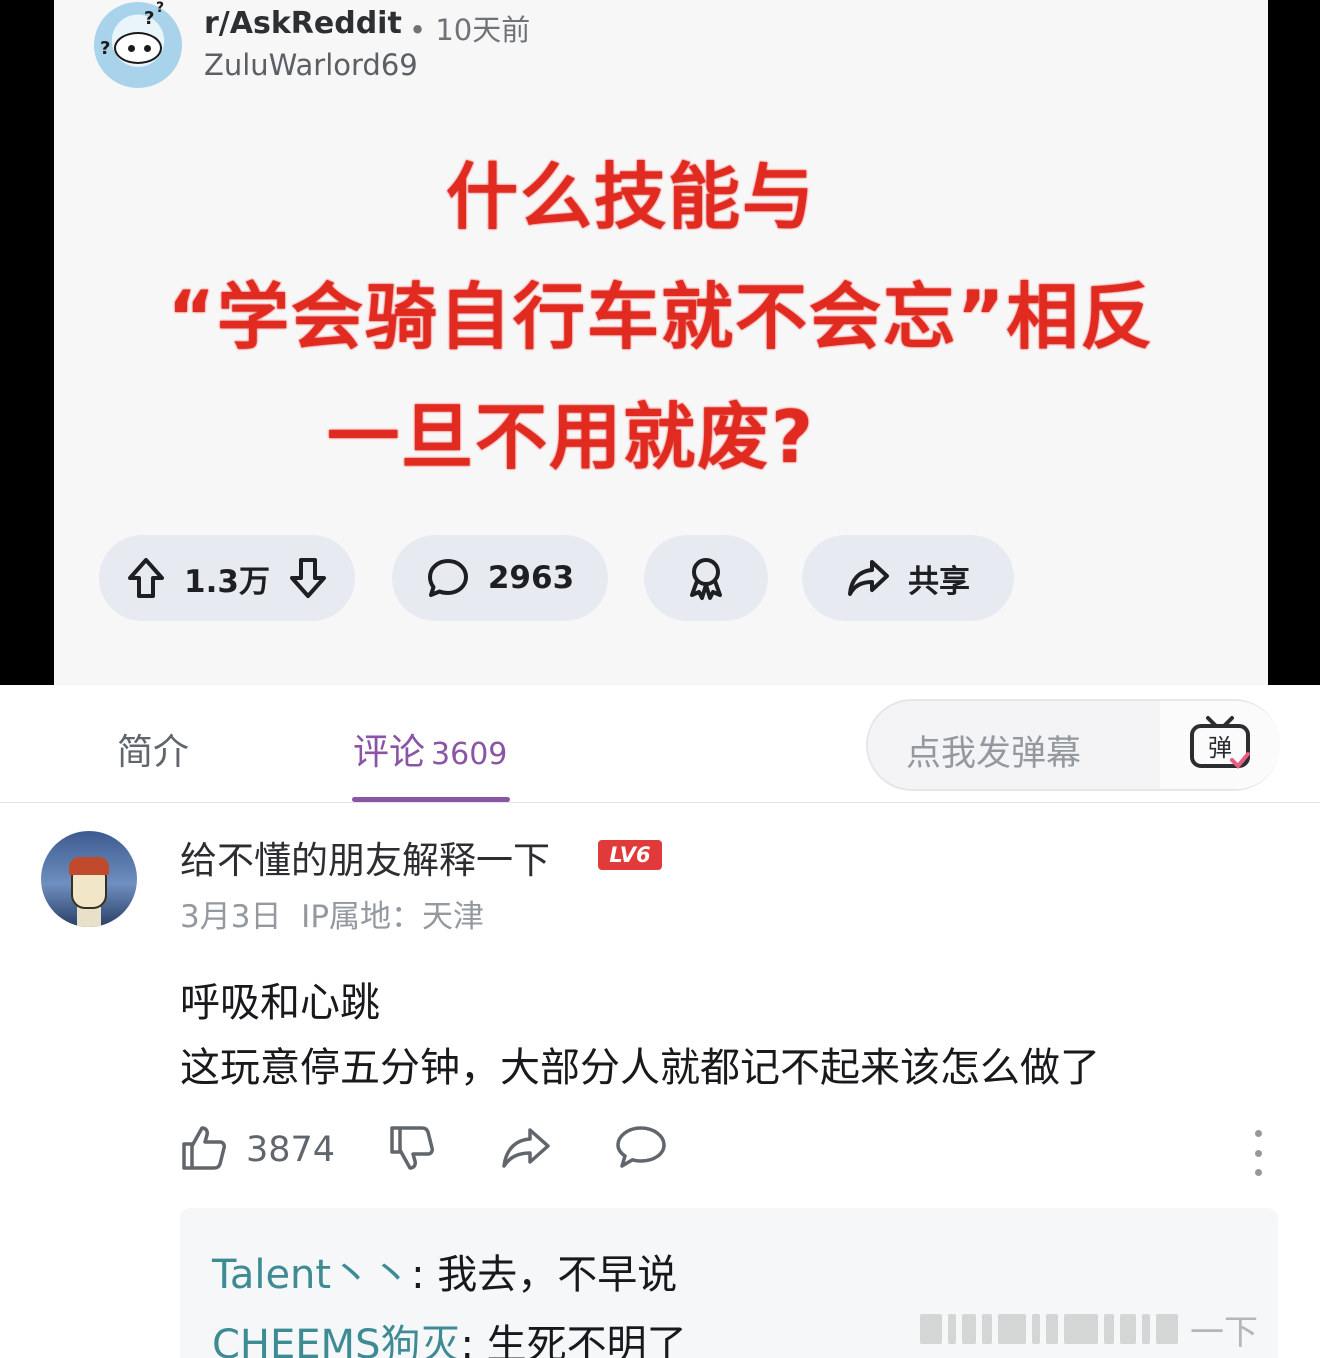 The width and height of the screenshot is (1320, 1358). What do you see at coordinates (365, 857) in the screenshot?
I see `commenter-username: 给不懂的朋友解释一下` at bounding box center [365, 857].